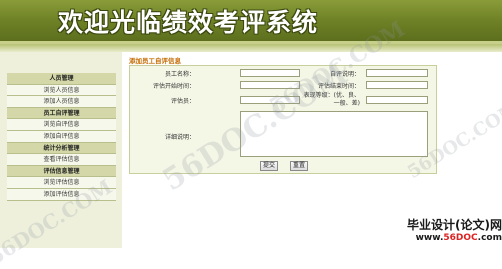 Image resolution: width=502 pixels, height=269 pixels. I want to click on sidebar-item: 浏览自评信息, so click(61, 125).